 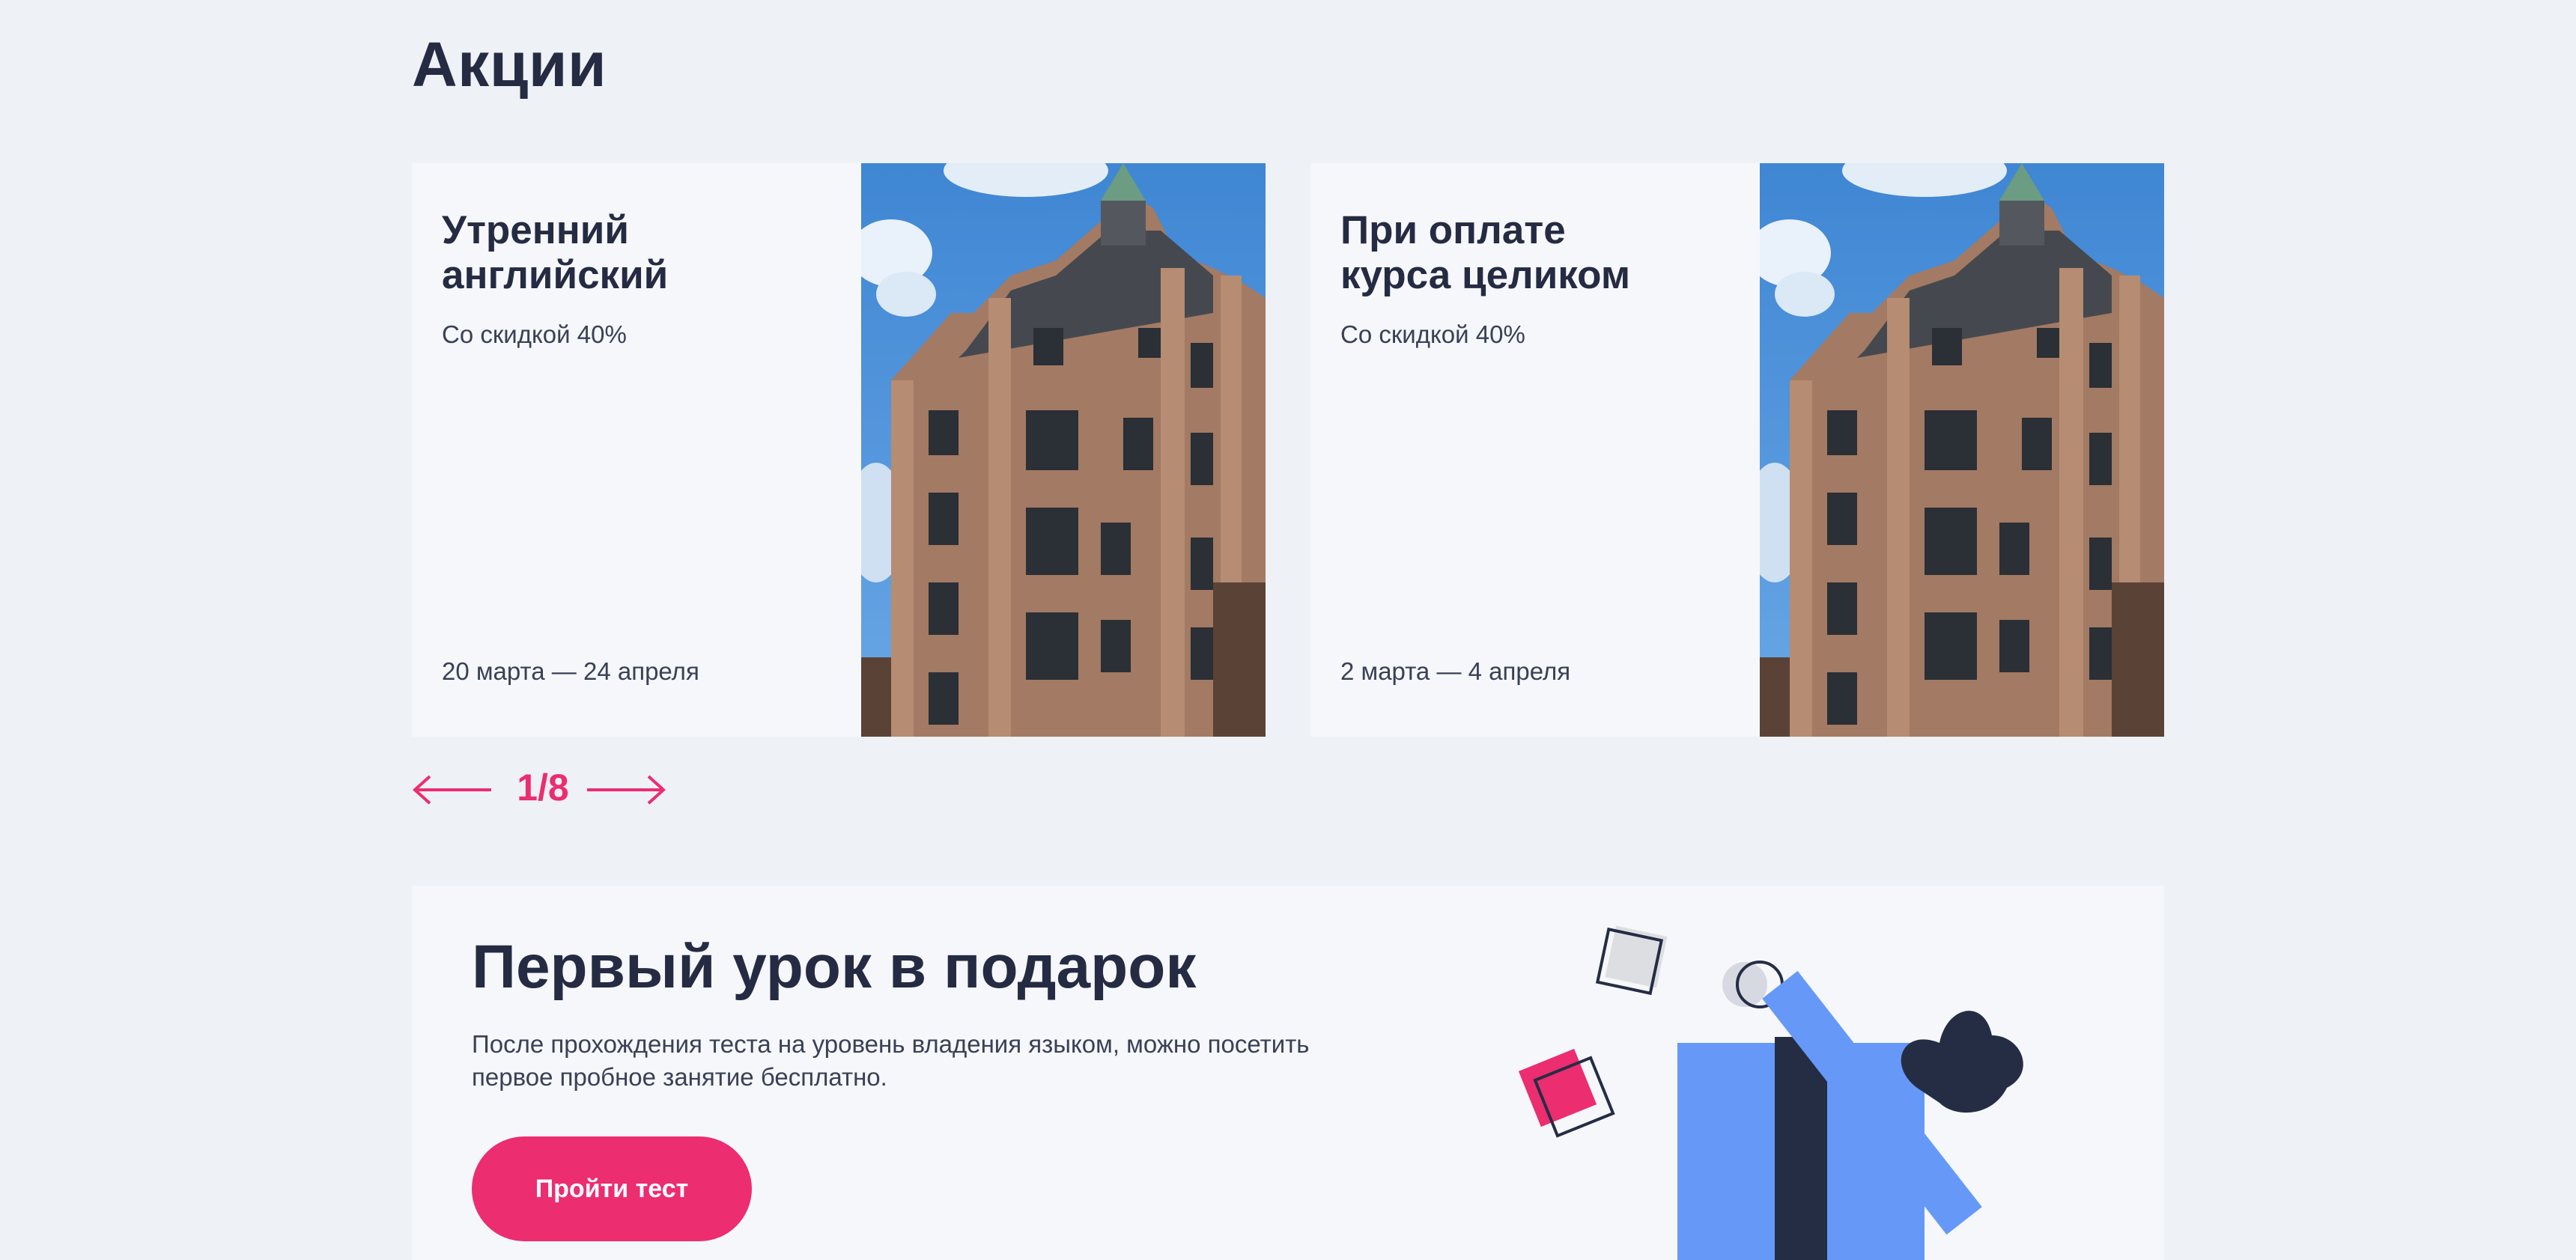 What do you see at coordinates (625, 789) in the screenshot?
I see `arrow-right-icon` at bounding box center [625, 789].